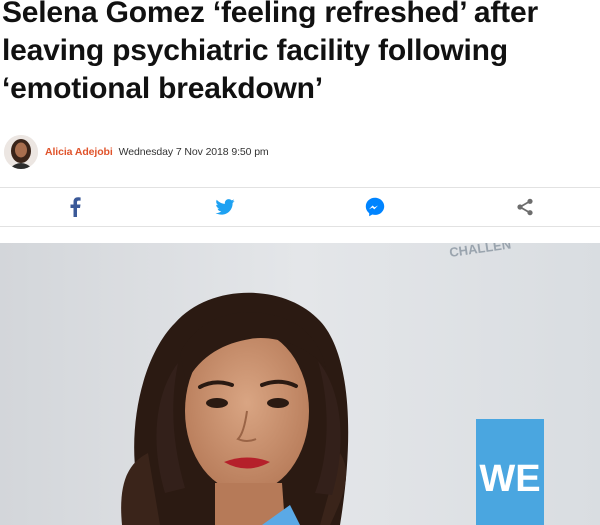  I want to click on share-button, so click(525, 207).